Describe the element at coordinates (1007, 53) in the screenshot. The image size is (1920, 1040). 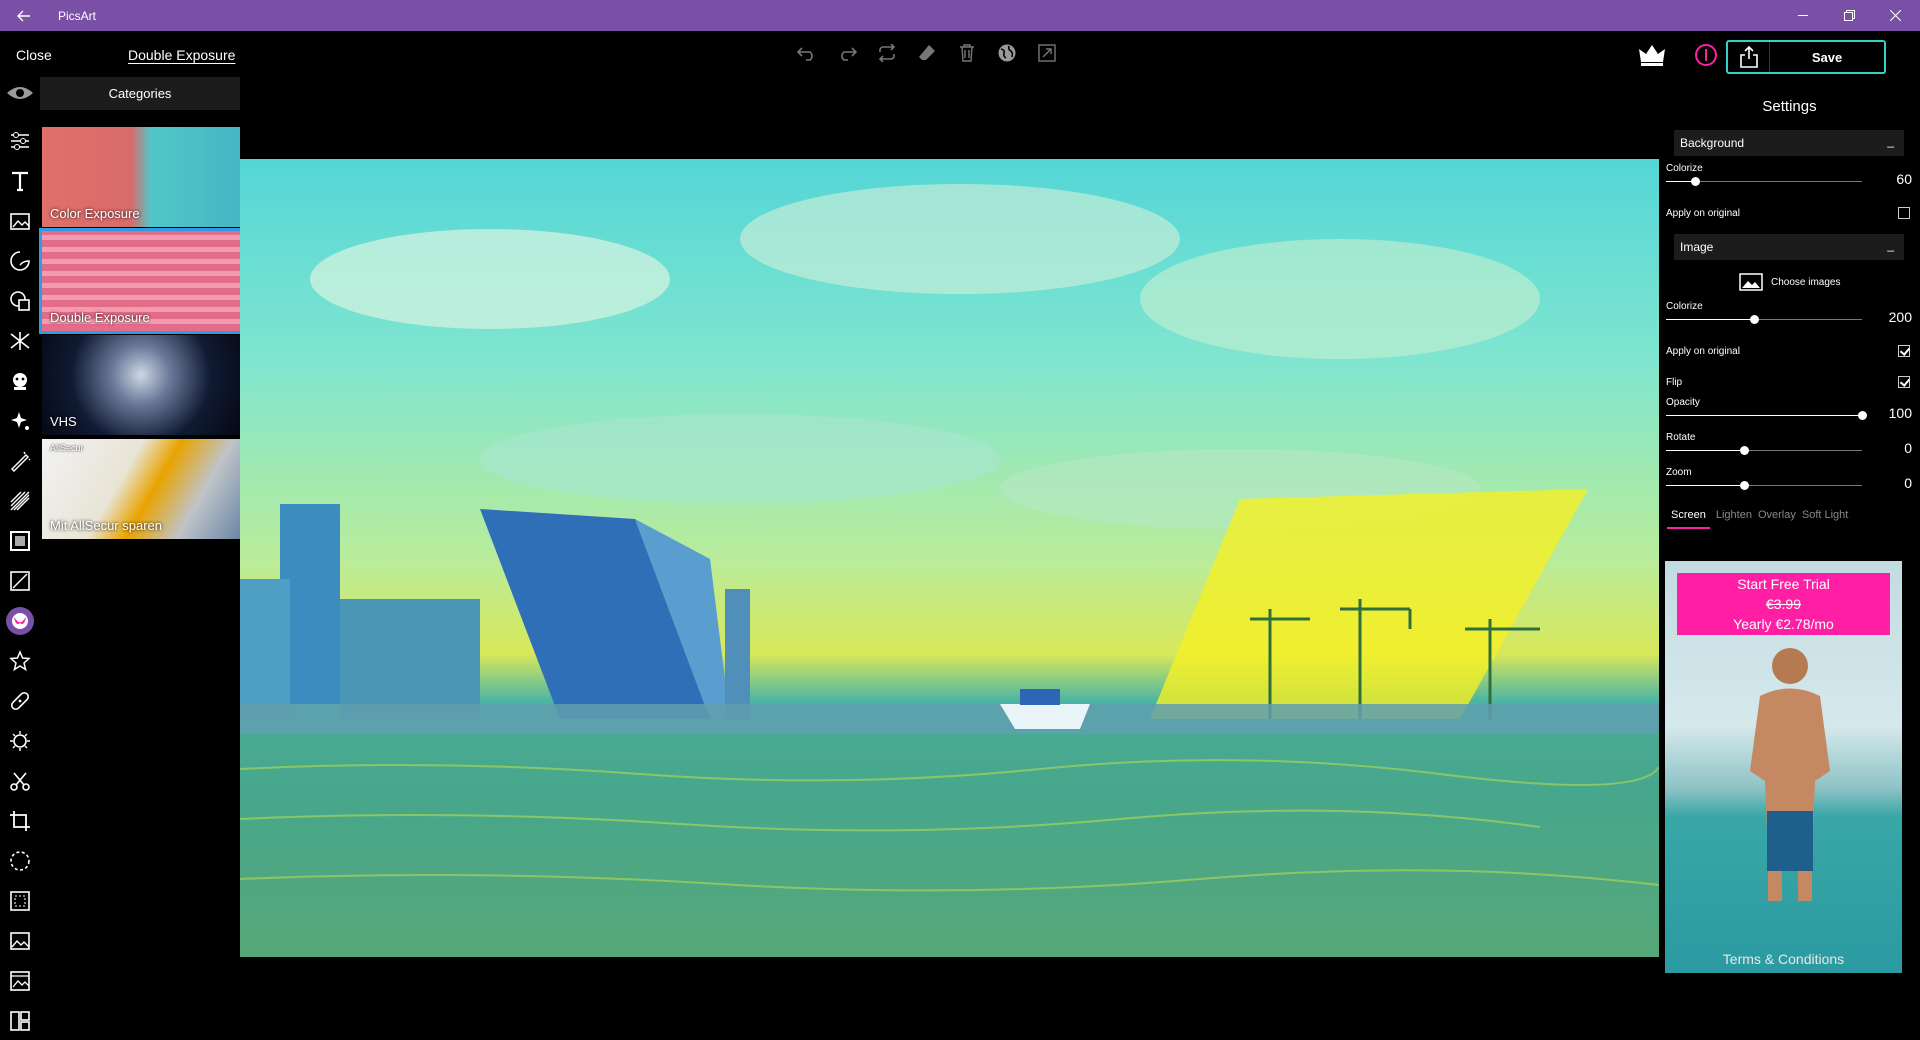
I see `globe-icon` at that location.